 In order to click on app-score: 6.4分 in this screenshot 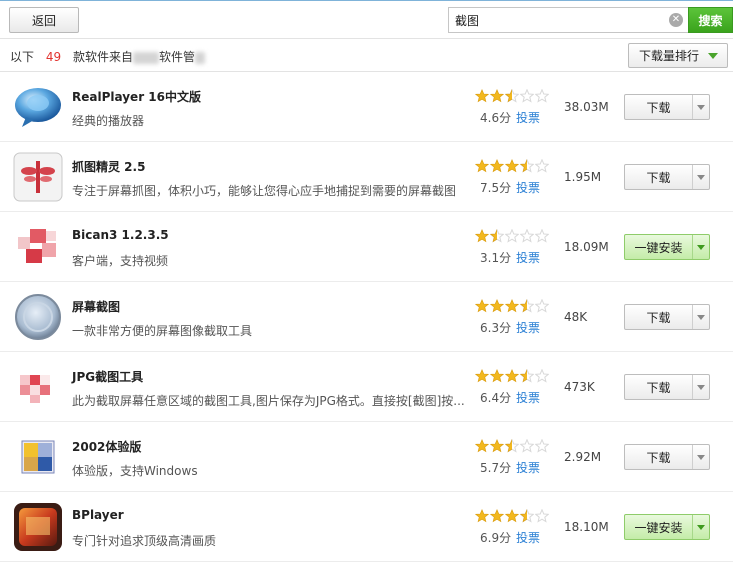, I will do `click(496, 398)`.